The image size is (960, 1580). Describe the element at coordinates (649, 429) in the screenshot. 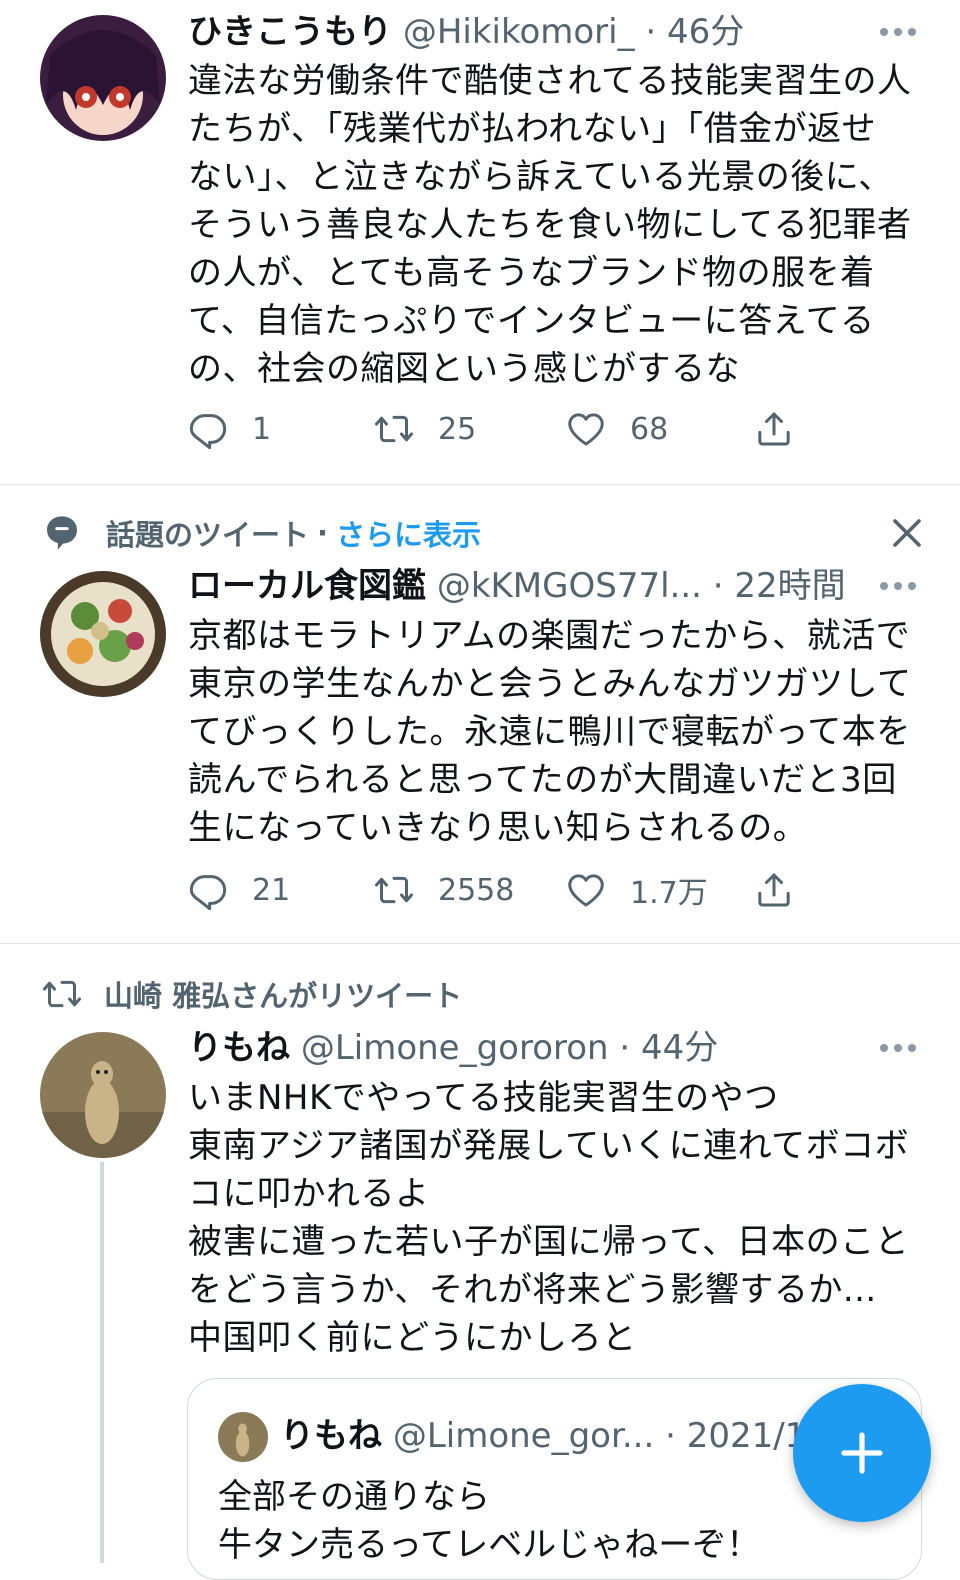

I see `like-count: 68` at that location.